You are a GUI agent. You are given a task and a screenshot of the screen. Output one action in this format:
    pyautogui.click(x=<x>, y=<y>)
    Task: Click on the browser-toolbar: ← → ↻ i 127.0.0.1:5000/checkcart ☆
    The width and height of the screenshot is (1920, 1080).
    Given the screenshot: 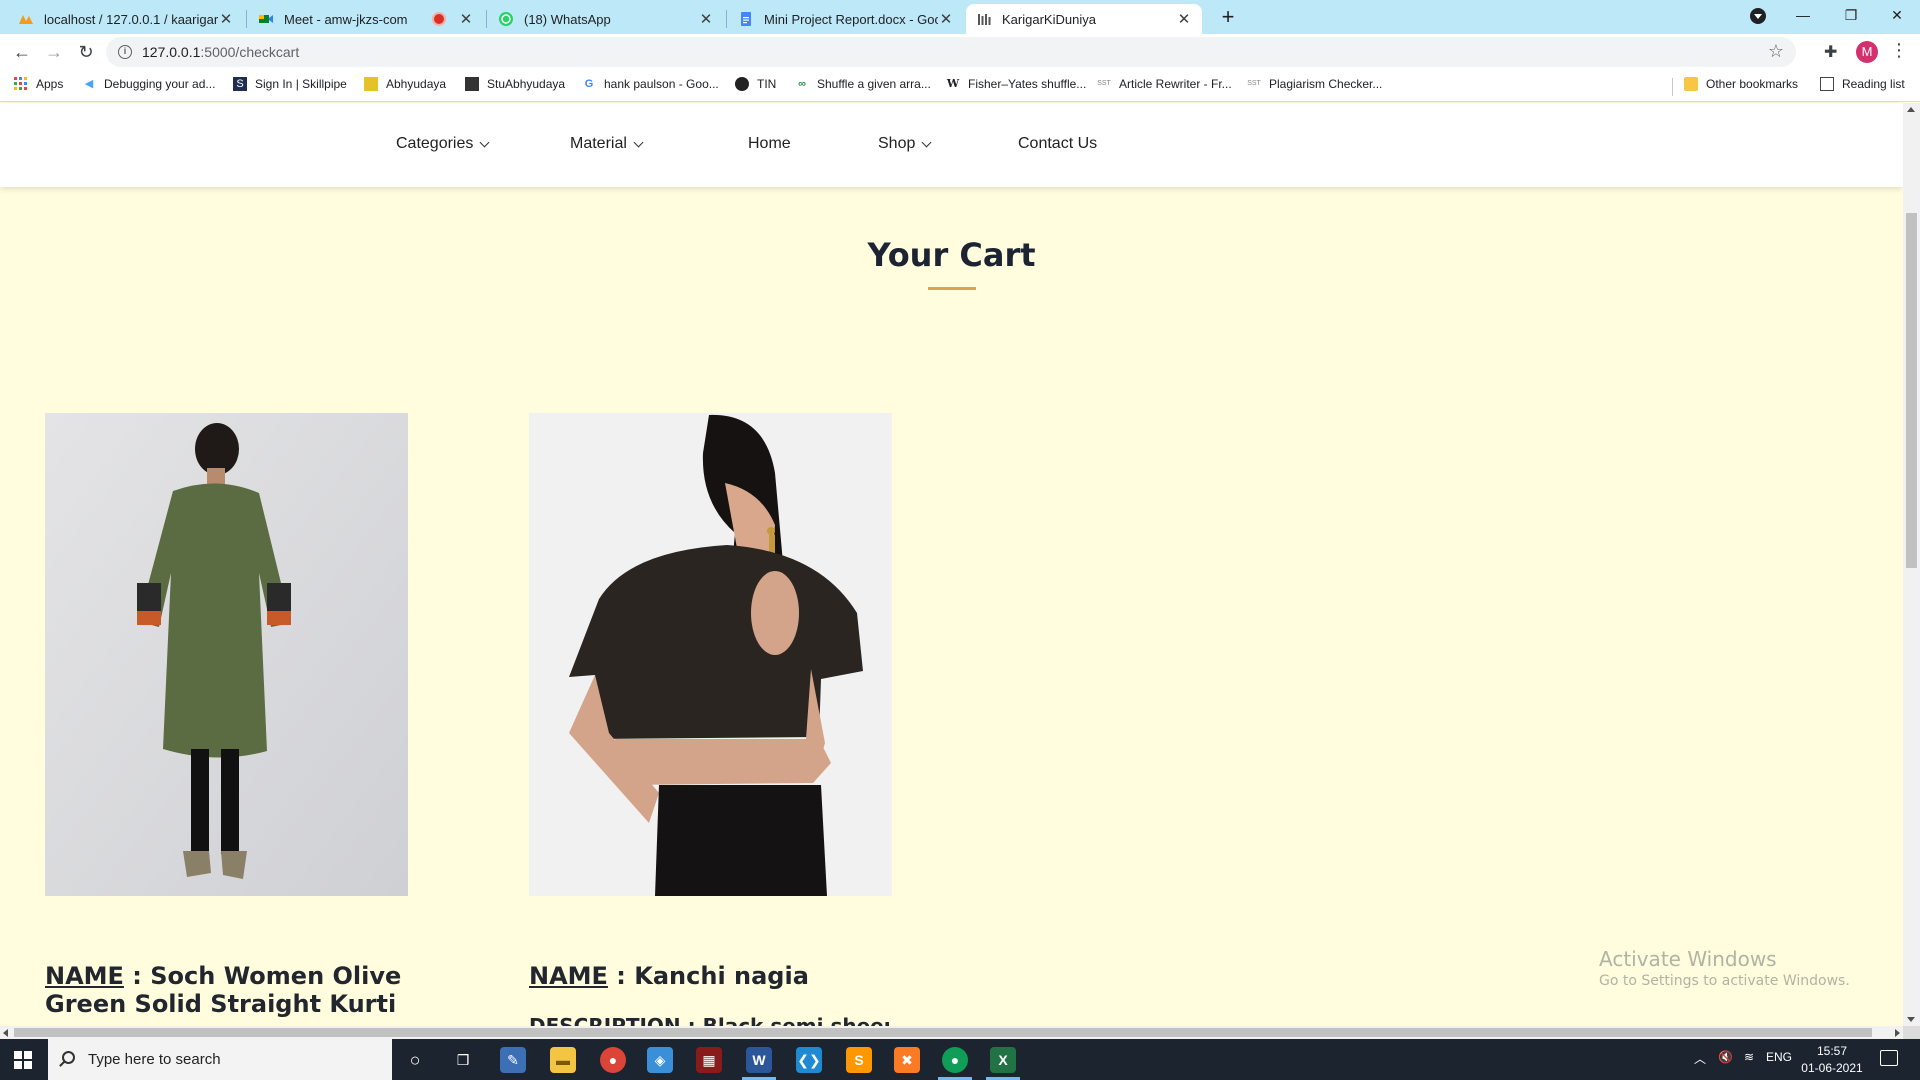 What is the action you would take?
    pyautogui.click(x=960, y=52)
    